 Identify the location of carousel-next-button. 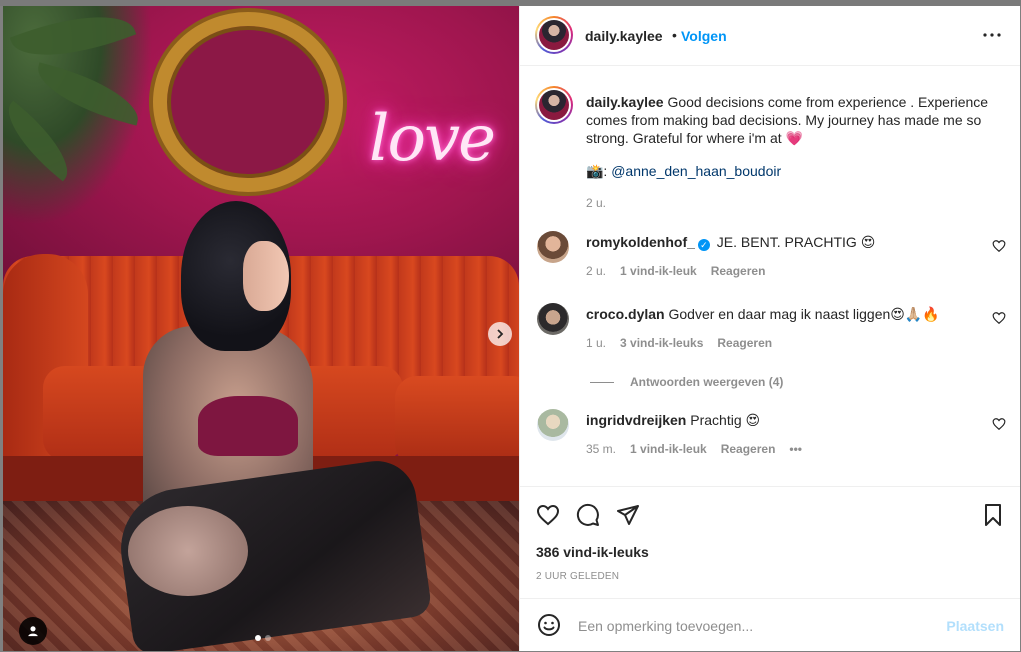
(500, 334).